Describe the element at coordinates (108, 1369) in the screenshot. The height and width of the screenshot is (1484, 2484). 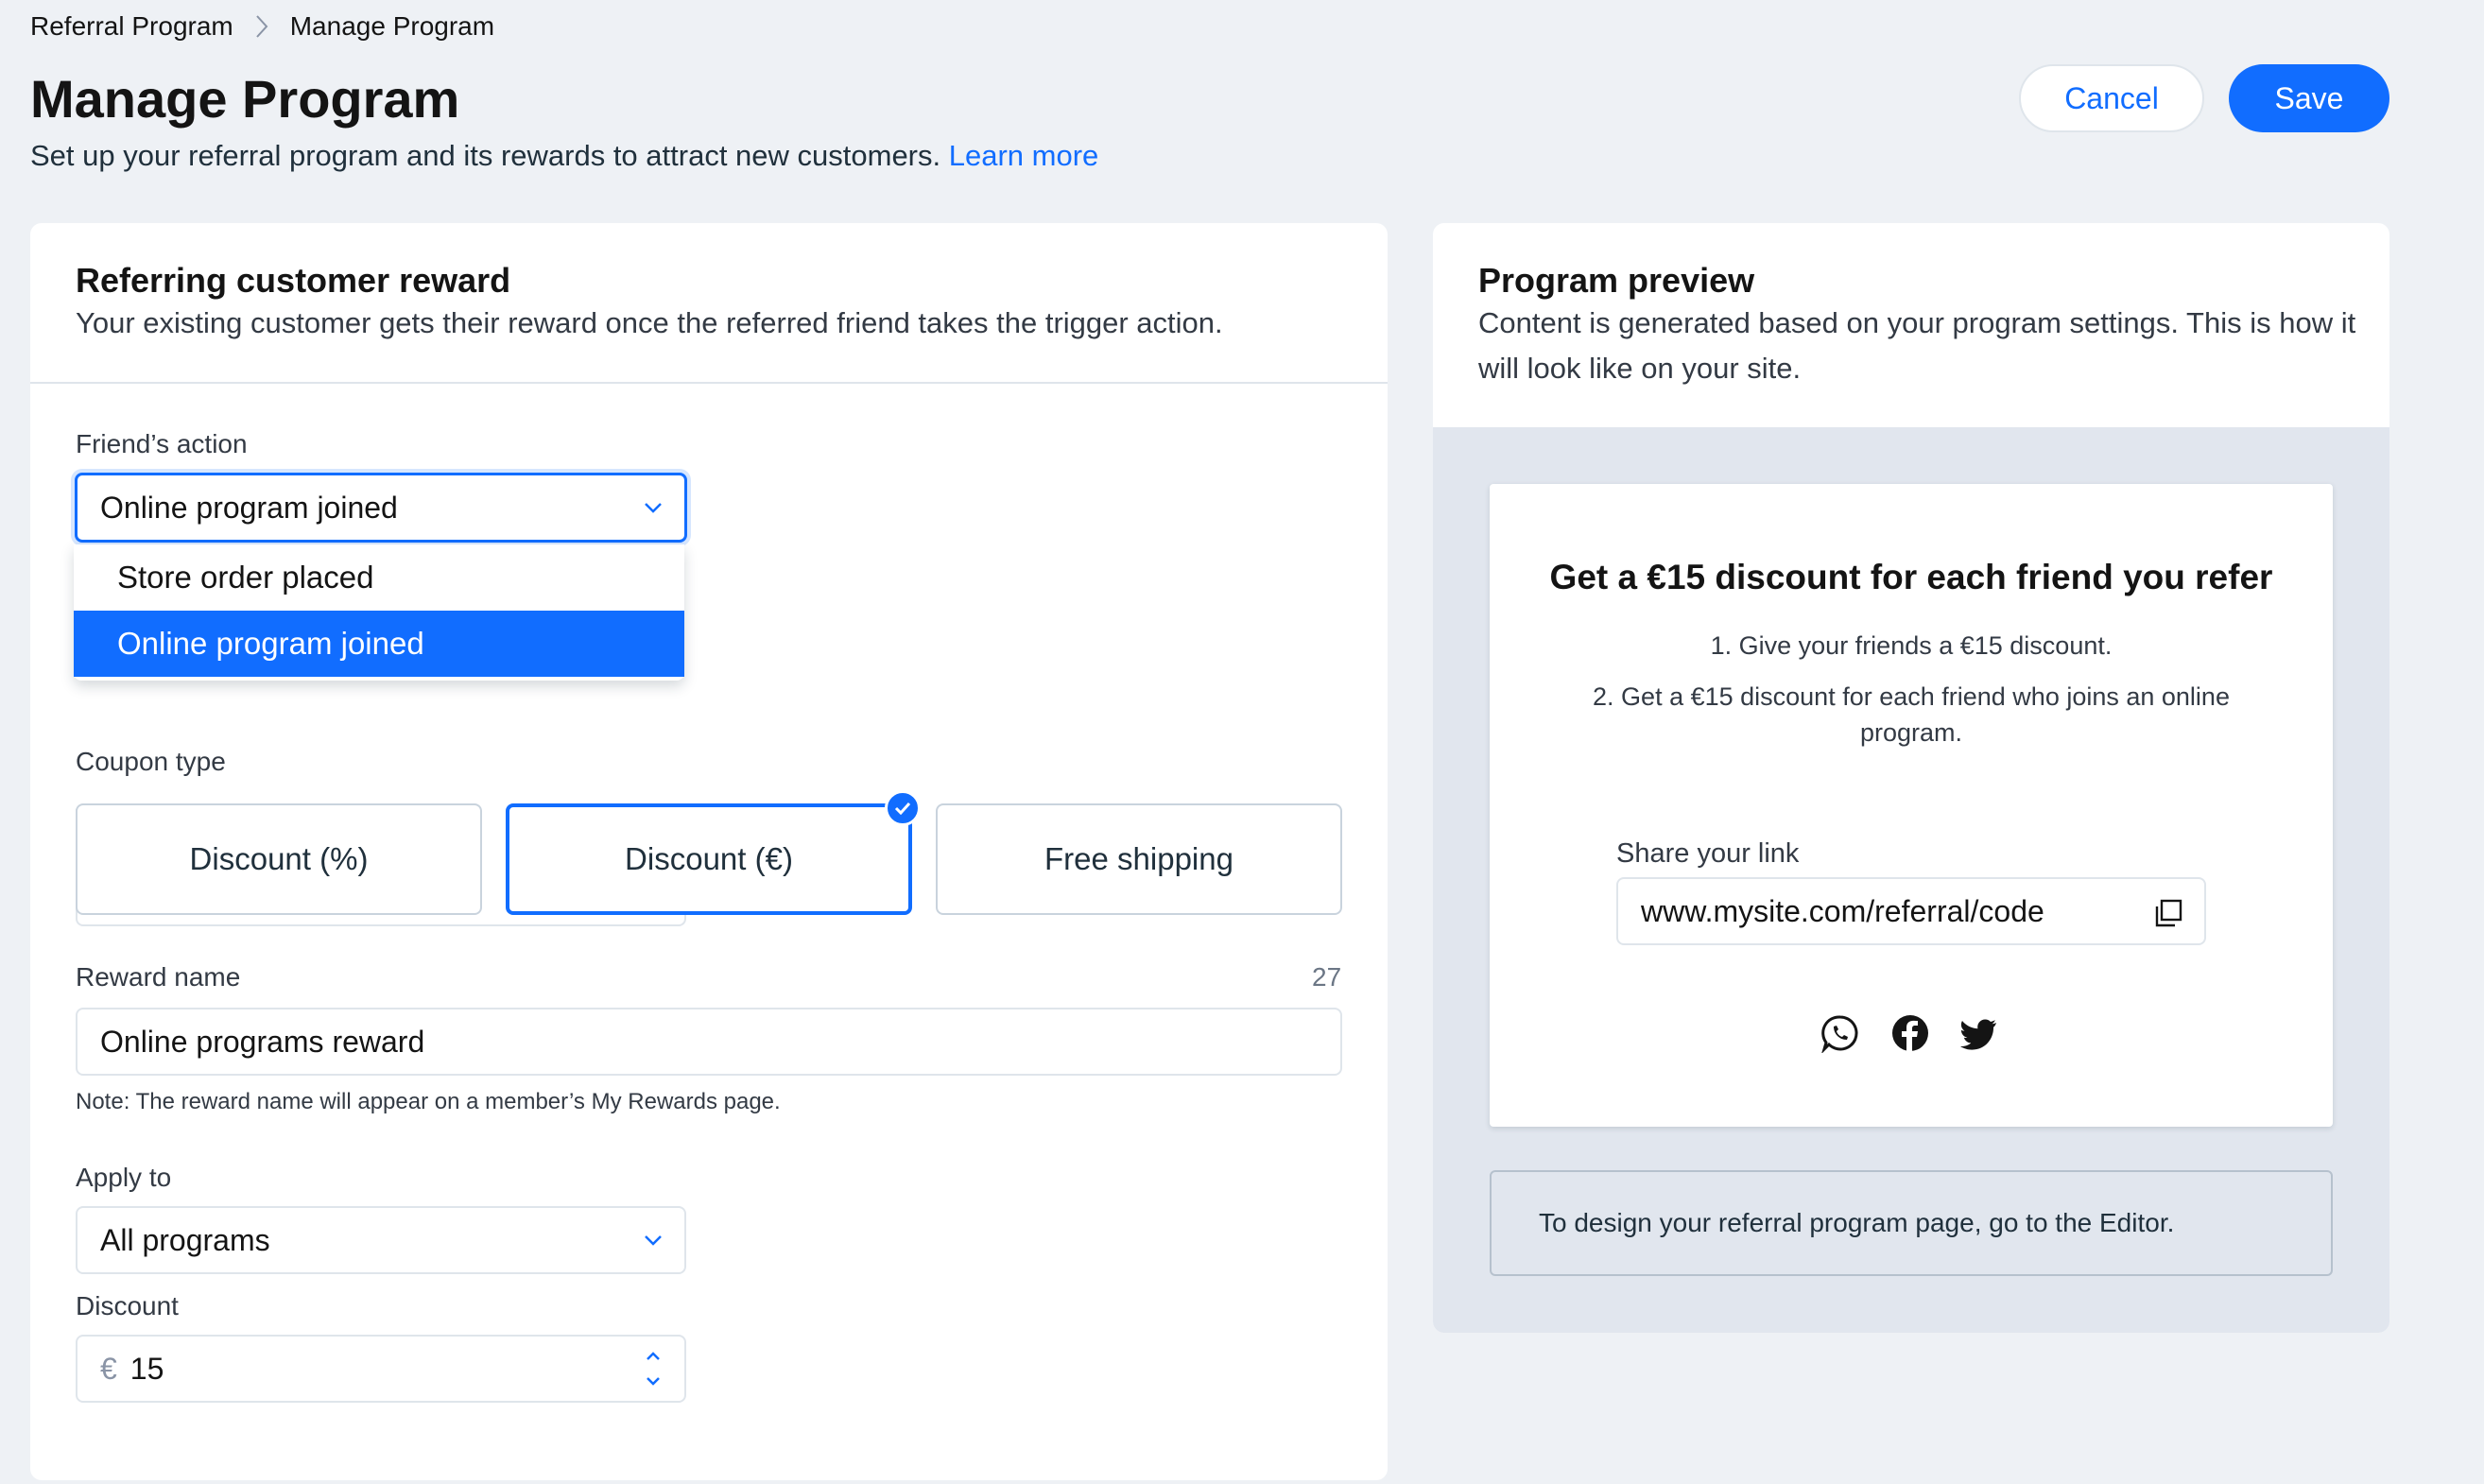
I see `currency-prefix: €` at that location.